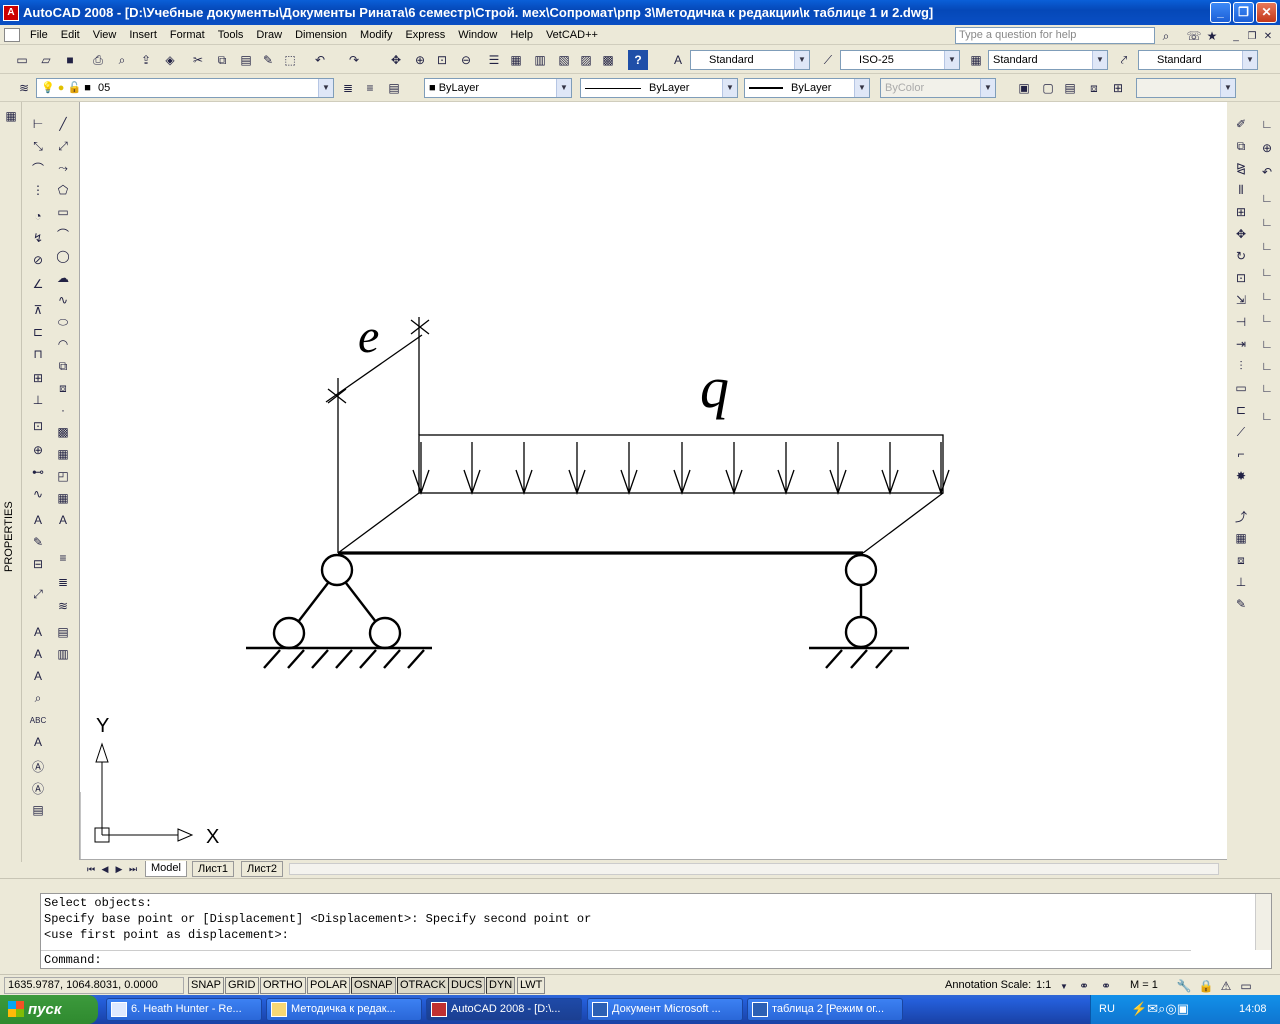  I want to click on ucs-zaxis-icon: ∟, so click(1267, 296).